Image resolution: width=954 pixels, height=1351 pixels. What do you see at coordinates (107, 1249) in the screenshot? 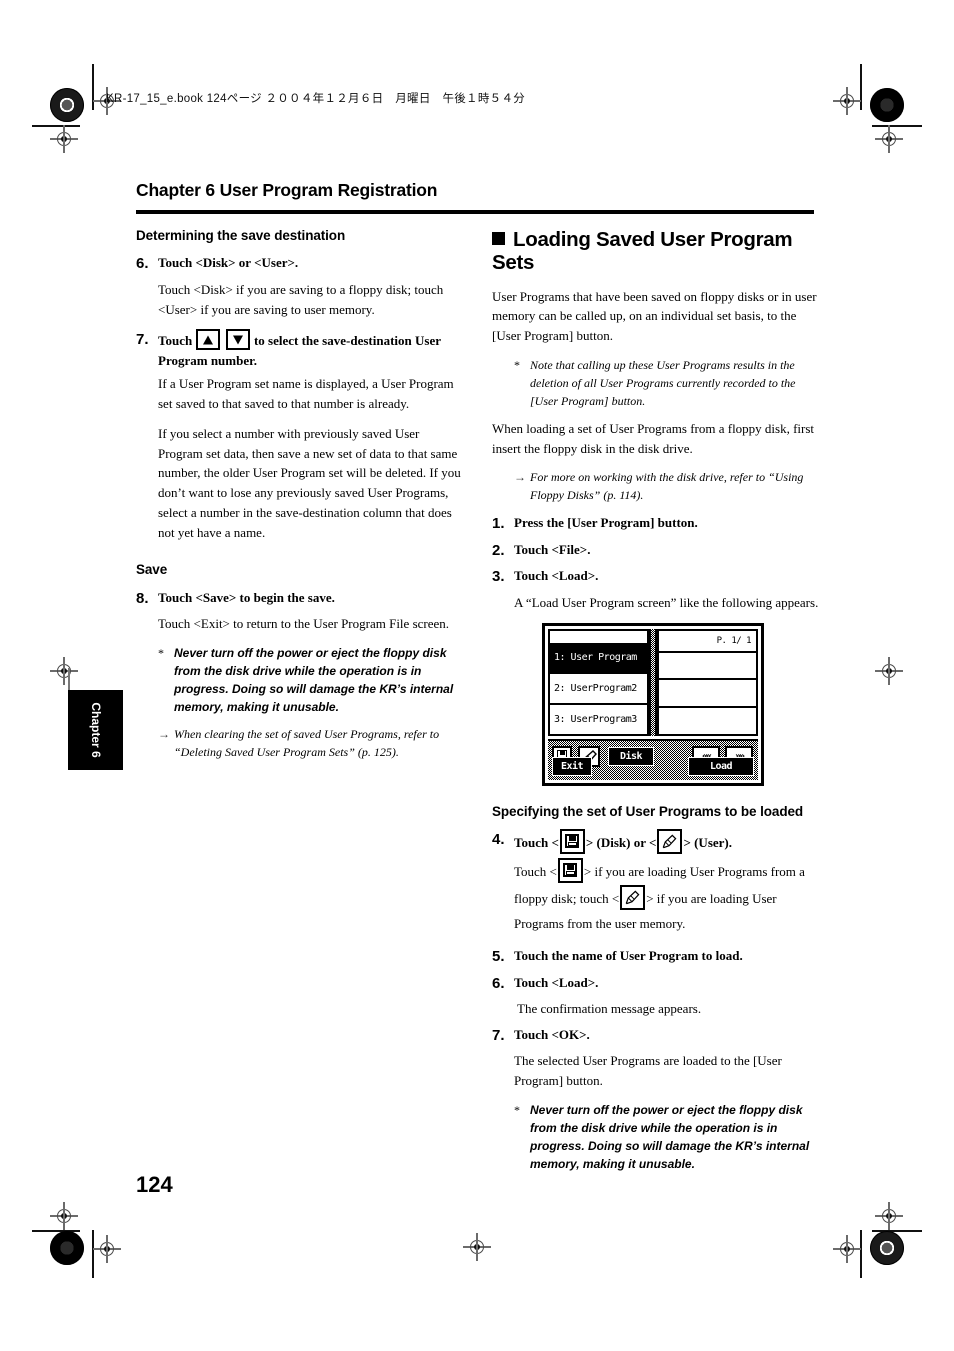
I see `registration-mark-bottom-left` at bounding box center [107, 1249].